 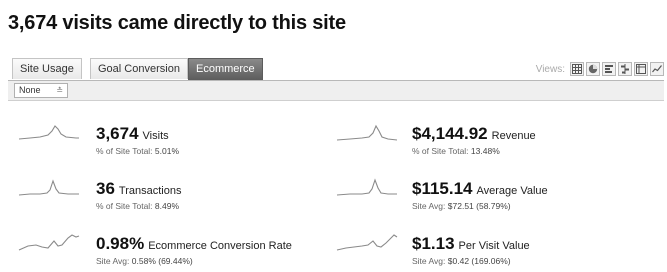 I want to click on grid-icon, so click(x=577, y=69).